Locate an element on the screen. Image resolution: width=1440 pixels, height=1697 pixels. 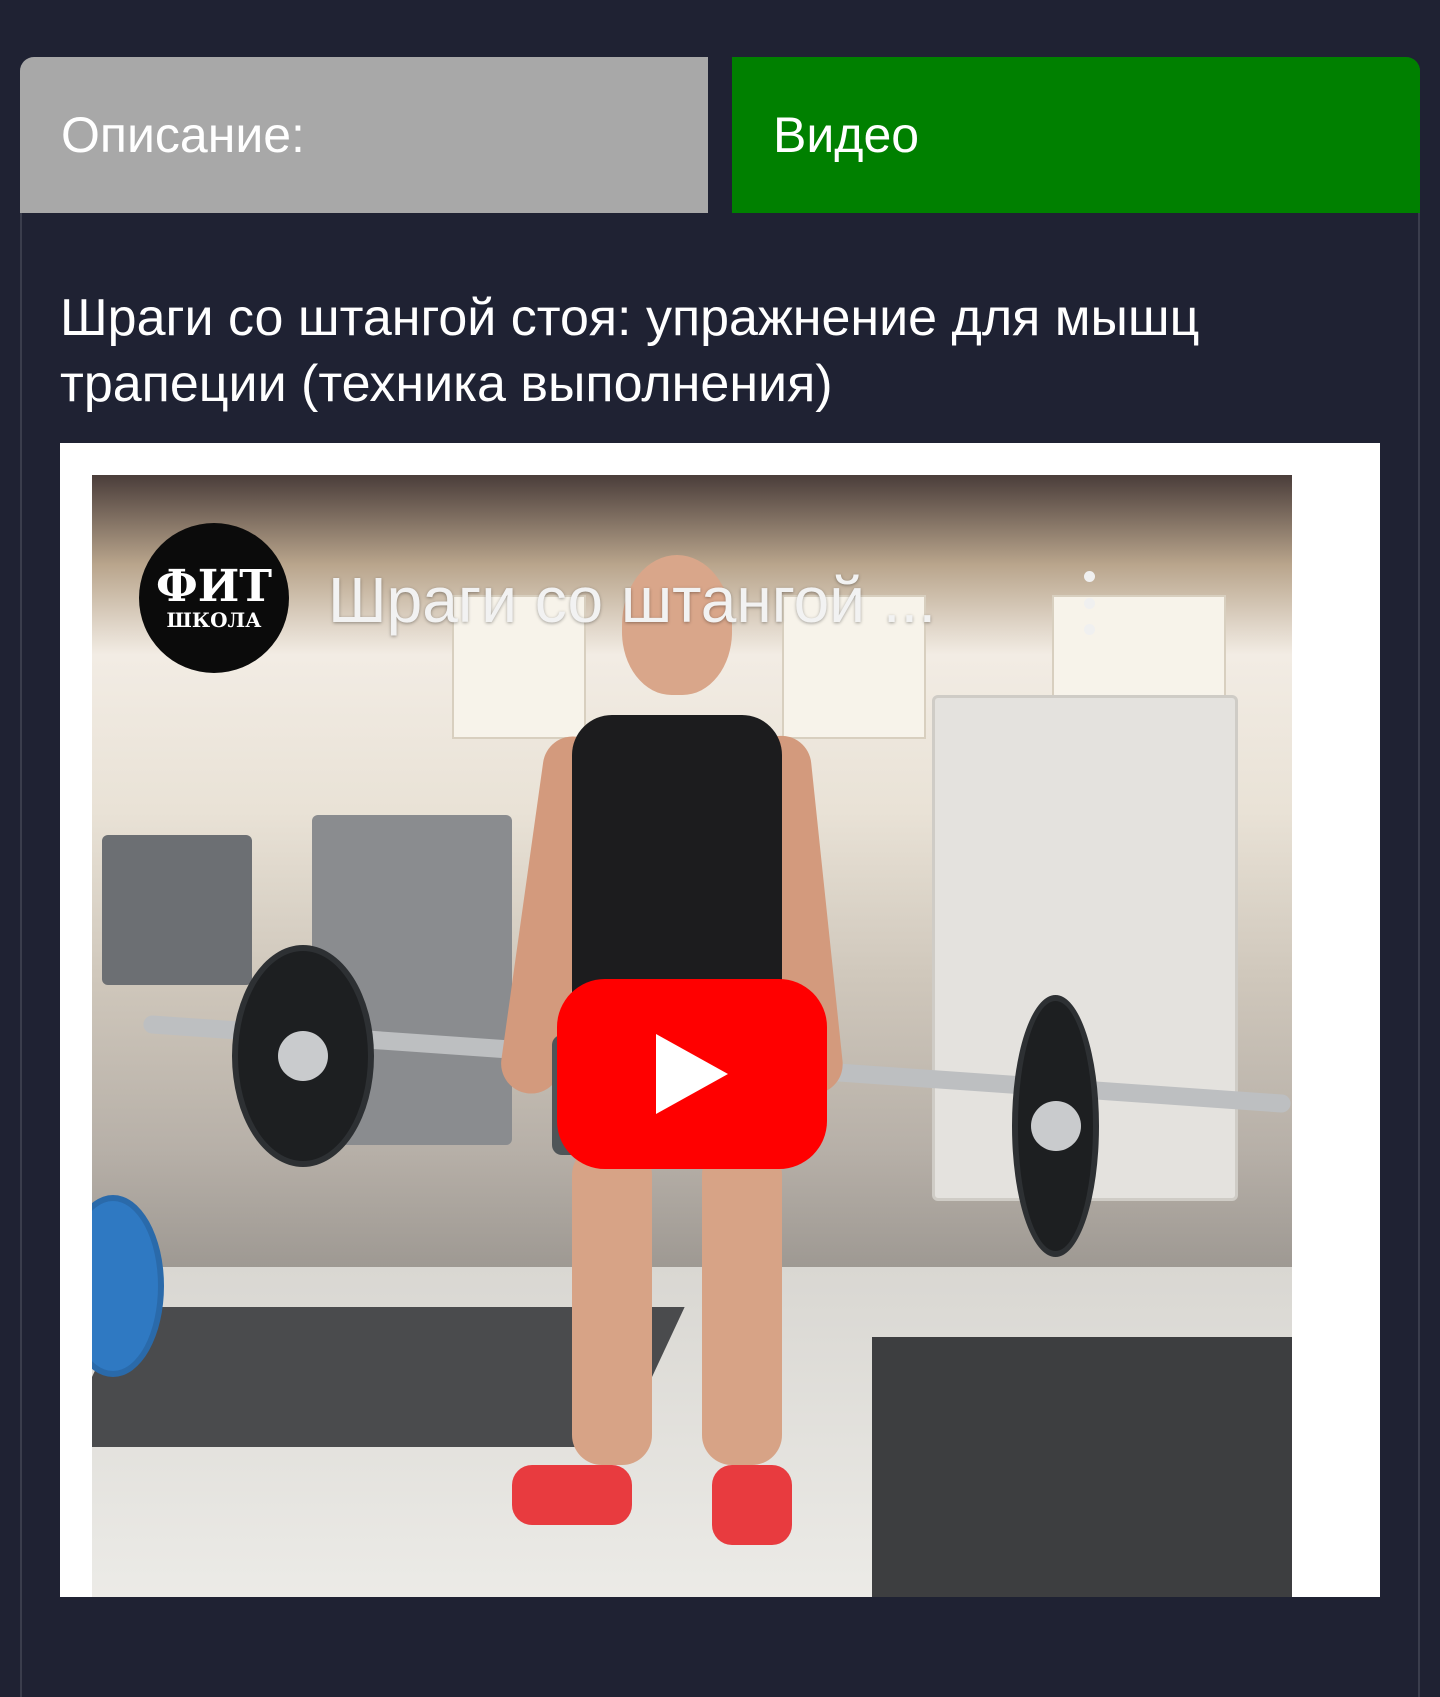
tab-video: Видео is located at coordinates (1076, 135).